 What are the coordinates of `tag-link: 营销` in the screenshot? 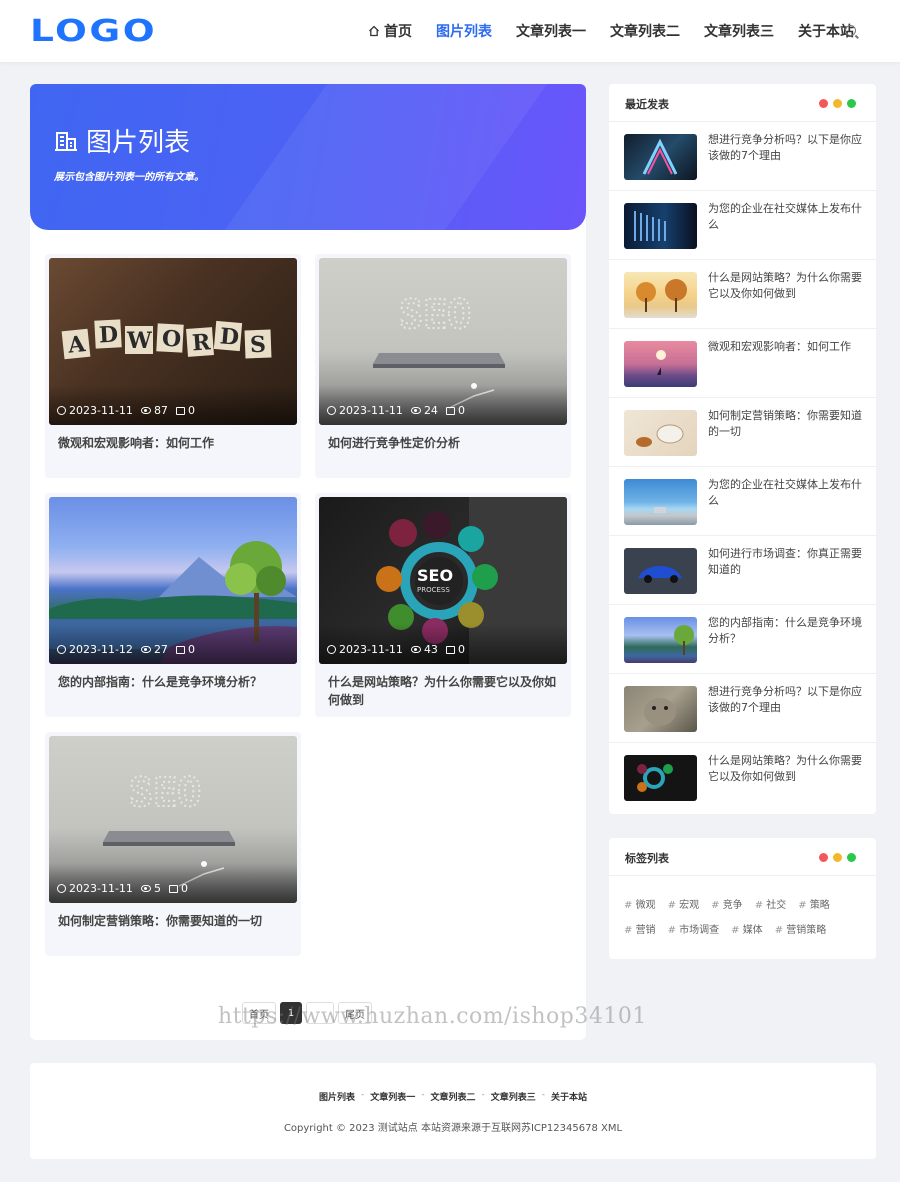 It's located at (640, 928).